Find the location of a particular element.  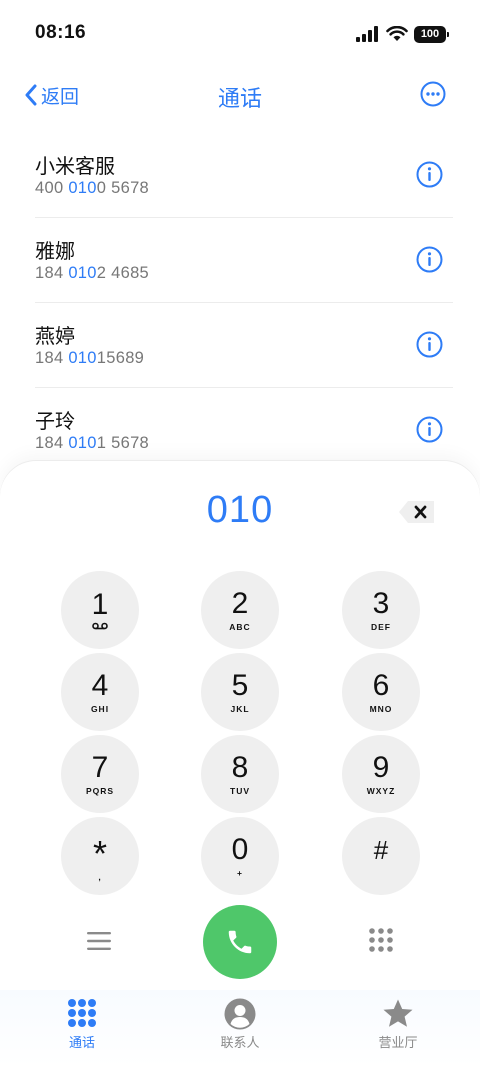

key-4: 4 GHI is located at coordinates (100, 692).